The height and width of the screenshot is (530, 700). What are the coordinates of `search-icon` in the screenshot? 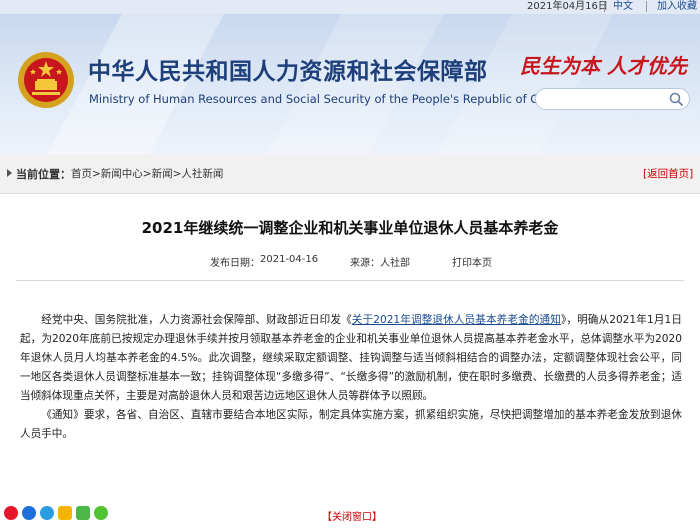 It's located at (676, 99).